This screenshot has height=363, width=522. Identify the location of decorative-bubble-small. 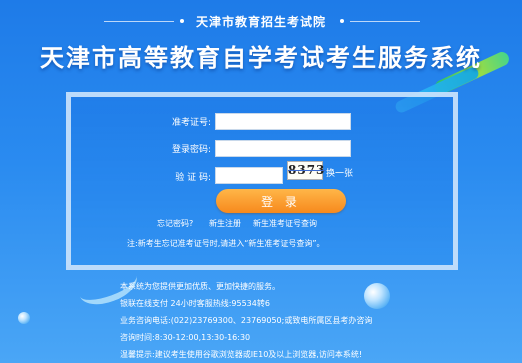
(24, 318).